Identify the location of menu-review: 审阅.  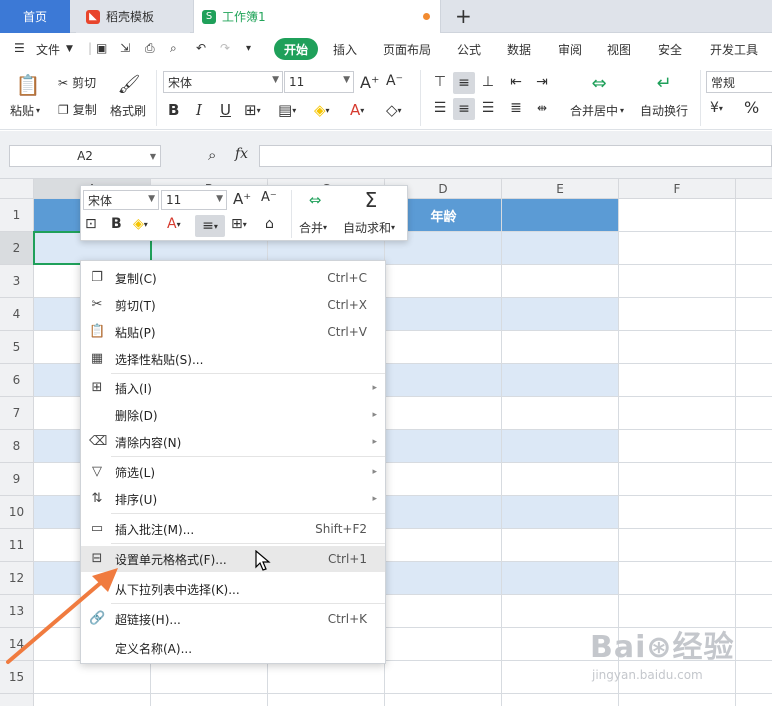
(570, 49).